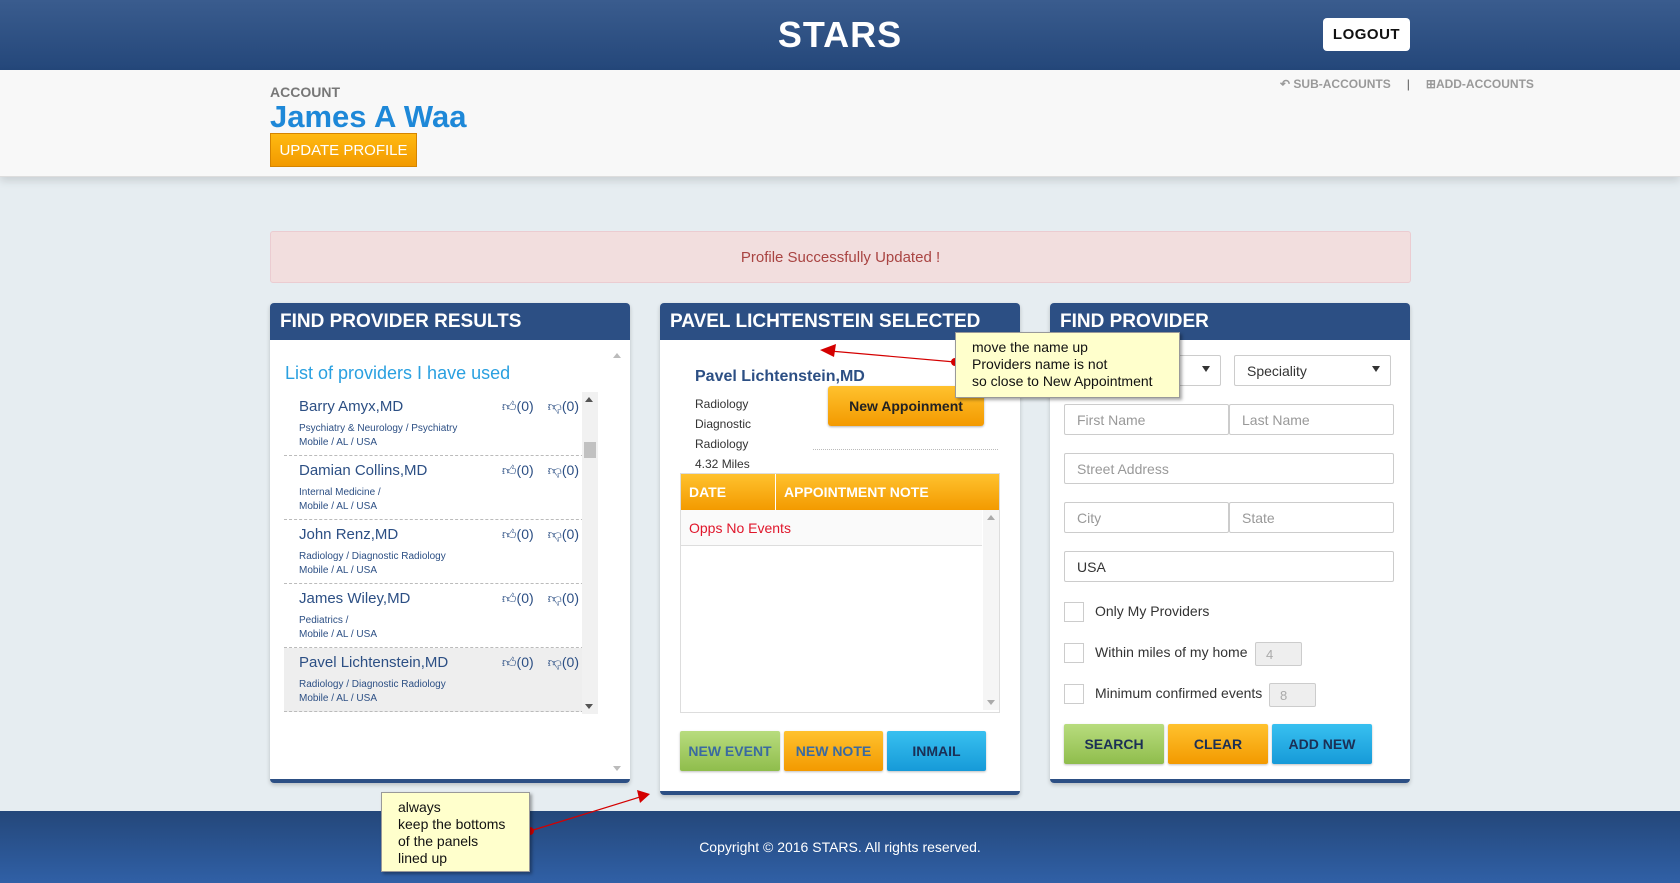 The image size is (1680, 883). I want to click on provider-specialty: Psychiatry & Neurology / Psychiatry, so click(378, 428).